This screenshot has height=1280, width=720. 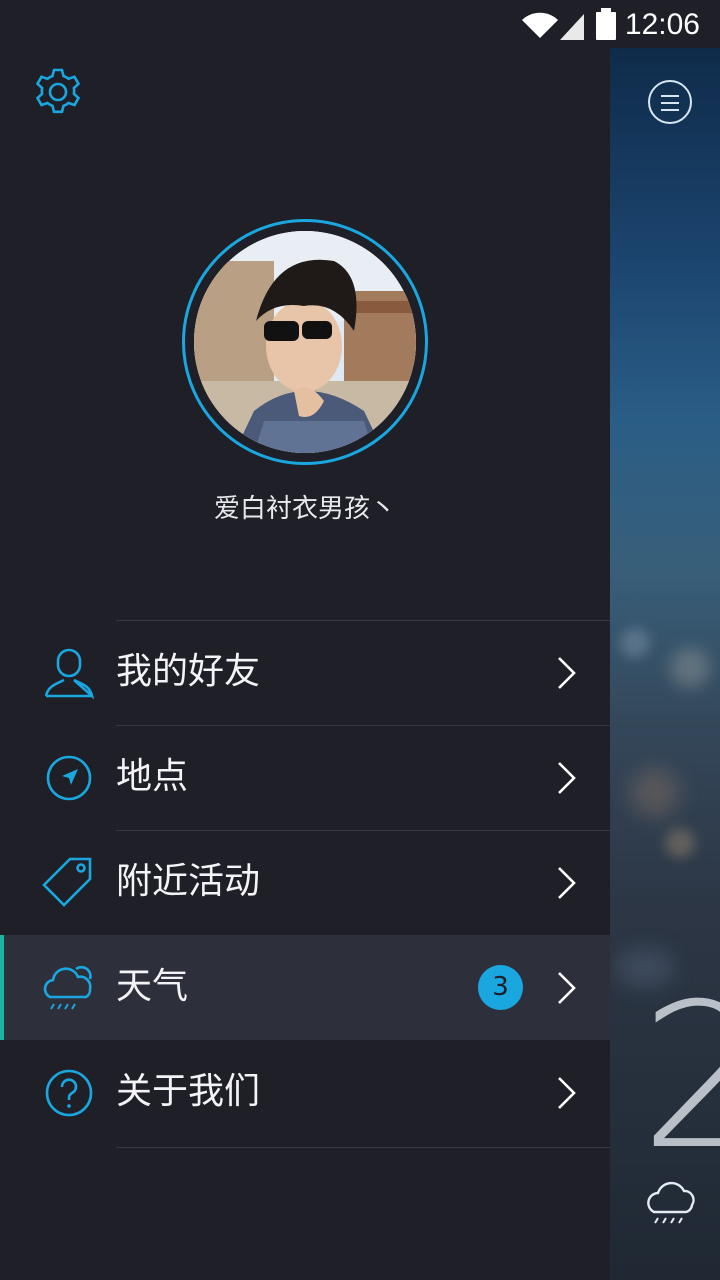 I want to click on menu-item-label: 关于我们, so click(x=188, y=1091).